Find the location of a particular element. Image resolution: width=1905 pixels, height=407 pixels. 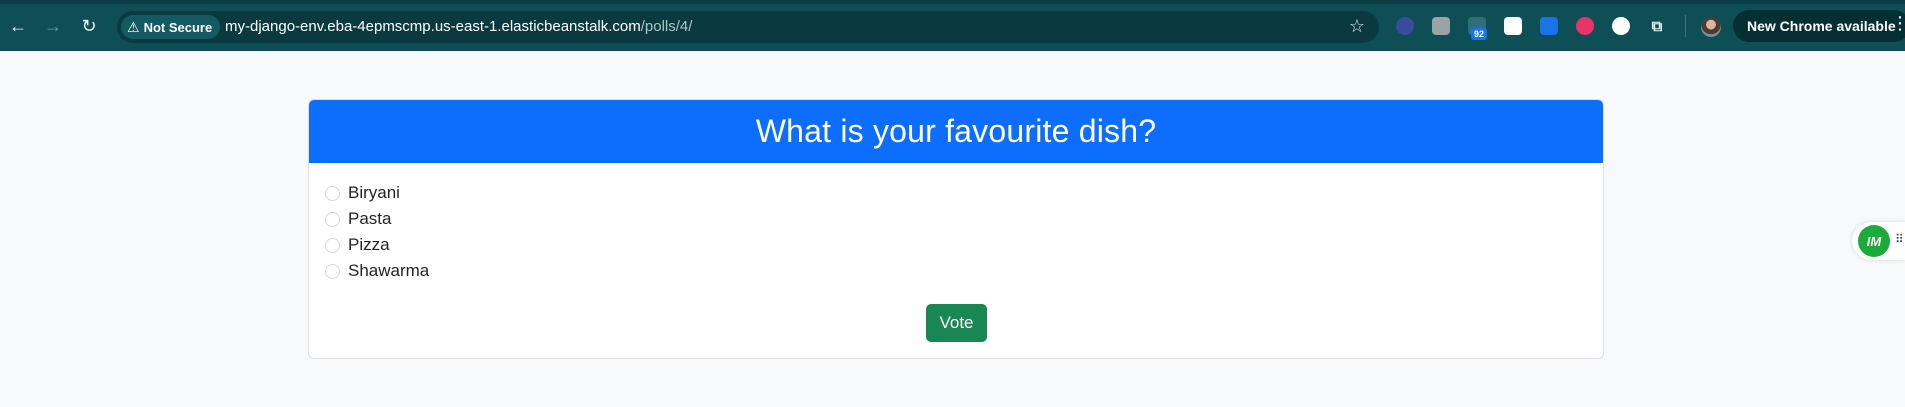

toolbar-divider is located at coordinates (1685, 26).